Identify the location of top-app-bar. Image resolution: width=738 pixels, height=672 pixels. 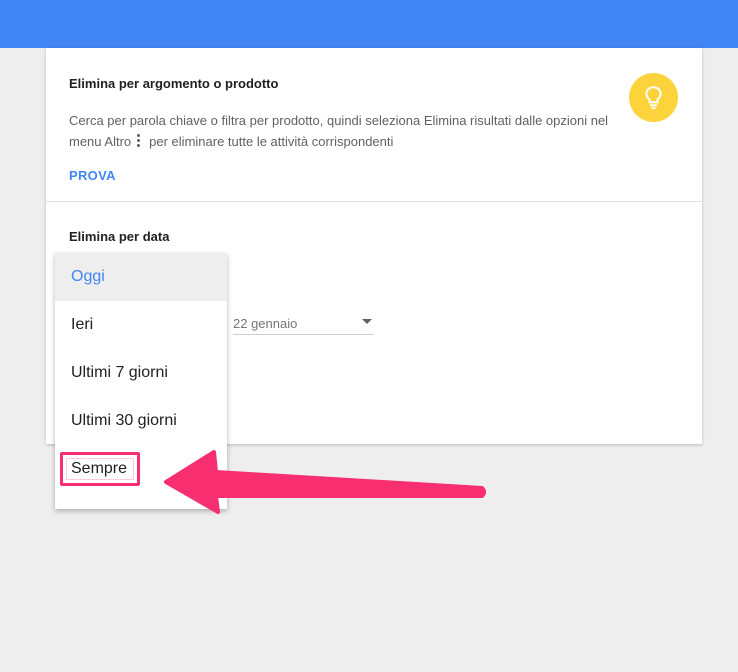
(369, 24).